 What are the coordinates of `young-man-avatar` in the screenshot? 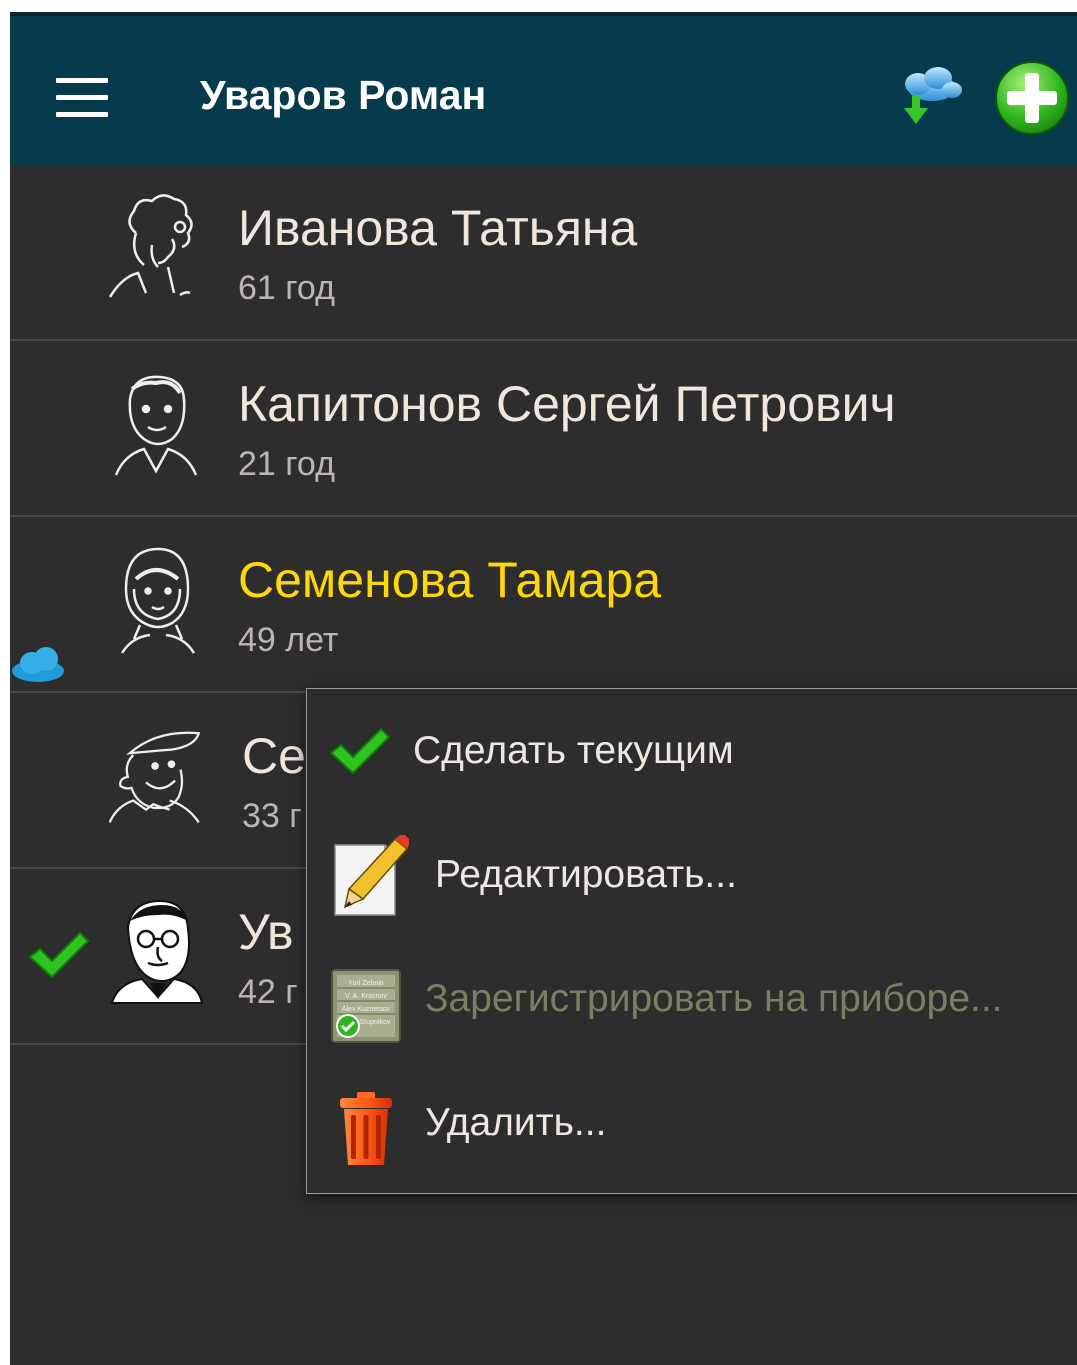 It's located at (156, 425).